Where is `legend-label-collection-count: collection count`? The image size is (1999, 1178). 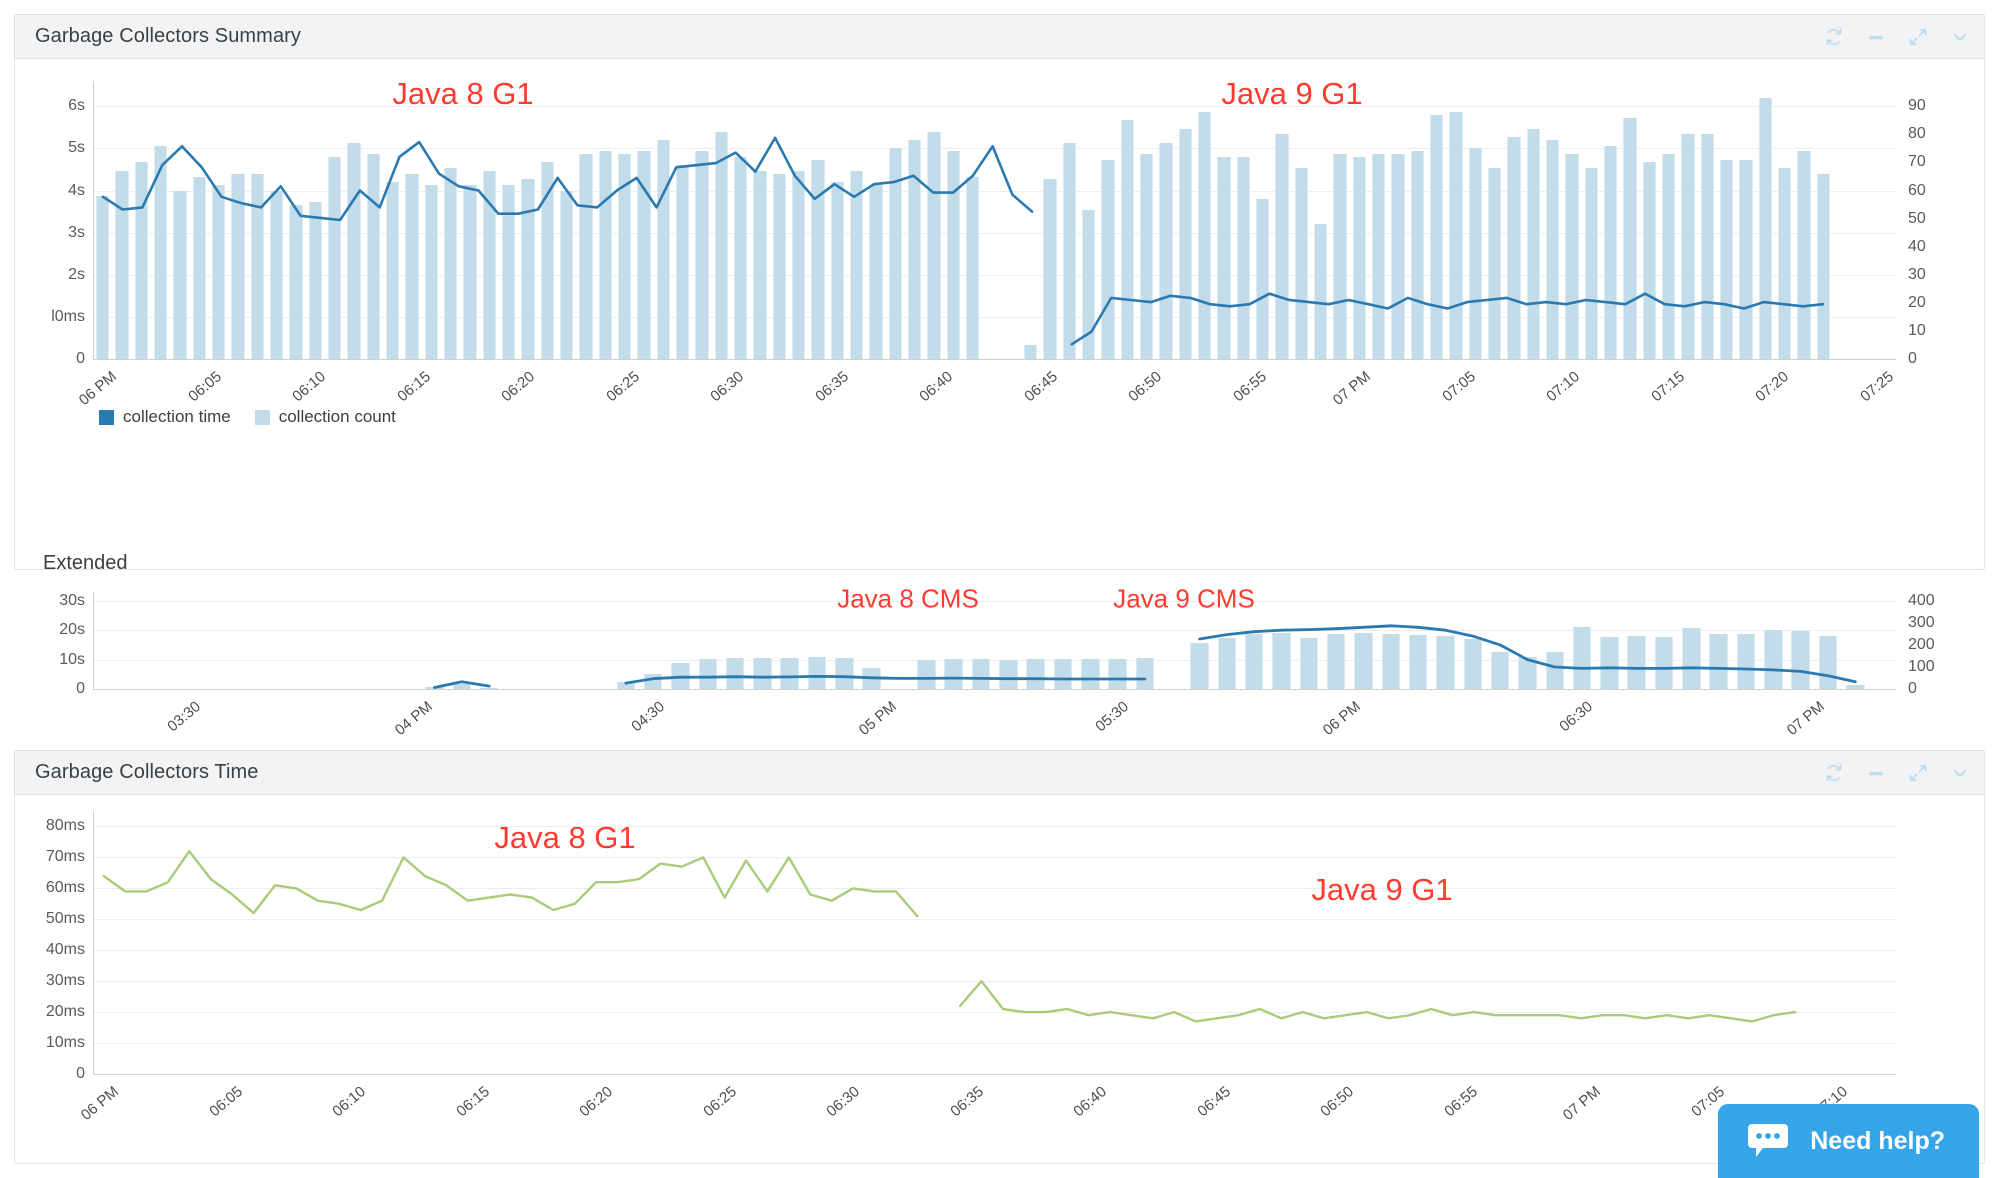 legend-label-collection-count: collection count is located at coordinates (337, 416).